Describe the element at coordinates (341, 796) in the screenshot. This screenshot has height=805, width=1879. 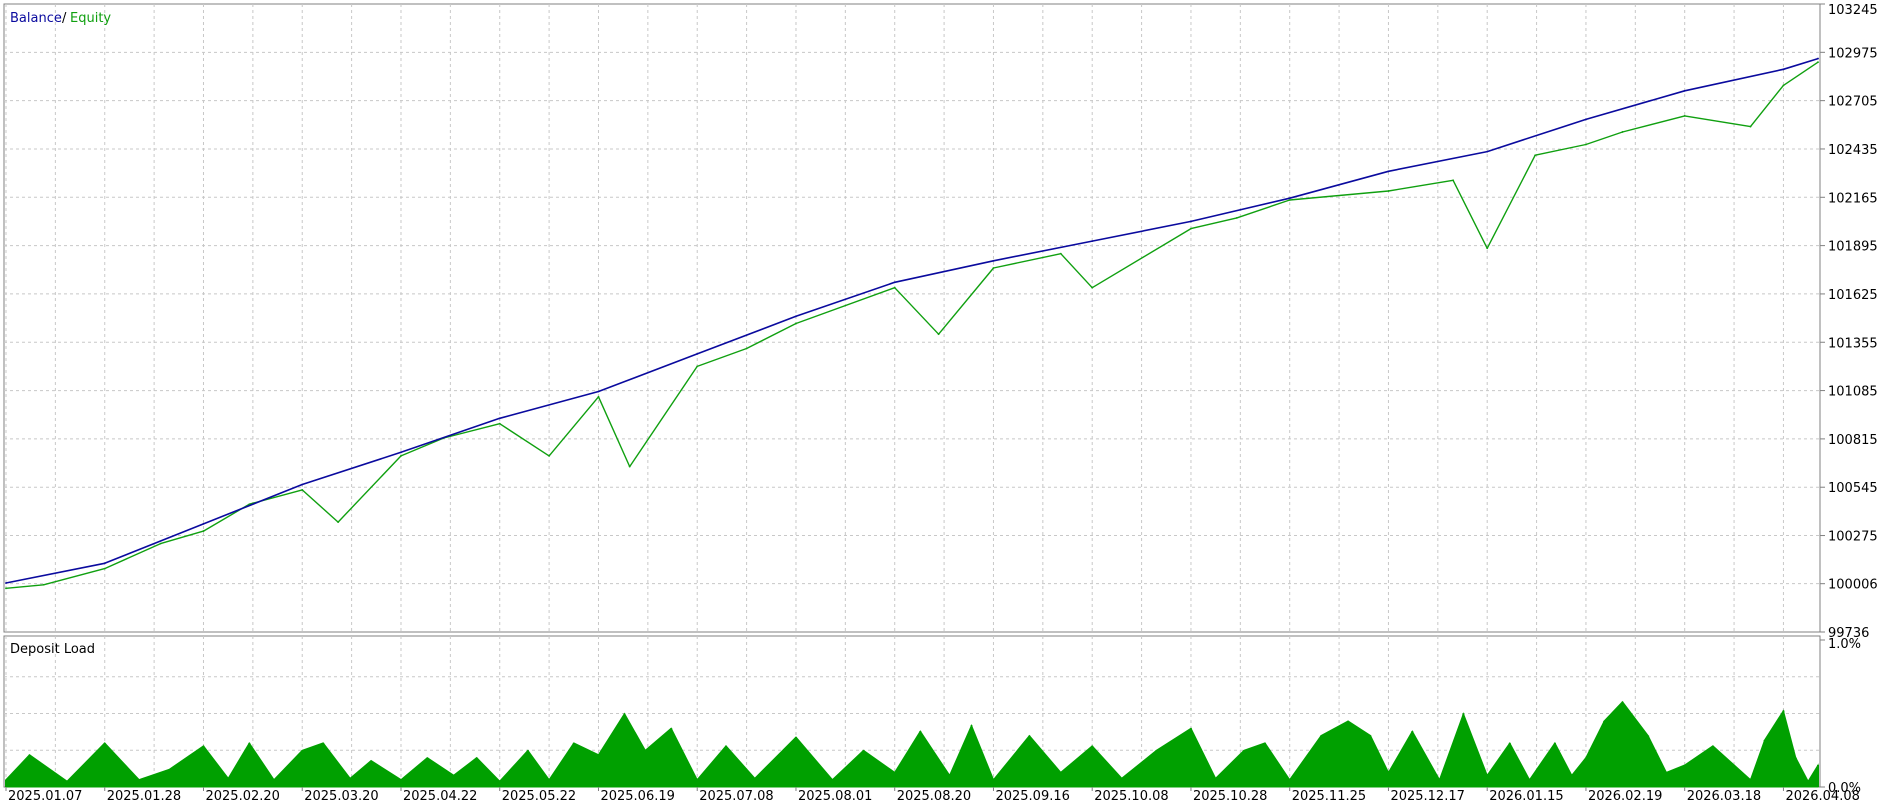
I see `x-tick-label: 2025.03.20` at that location.